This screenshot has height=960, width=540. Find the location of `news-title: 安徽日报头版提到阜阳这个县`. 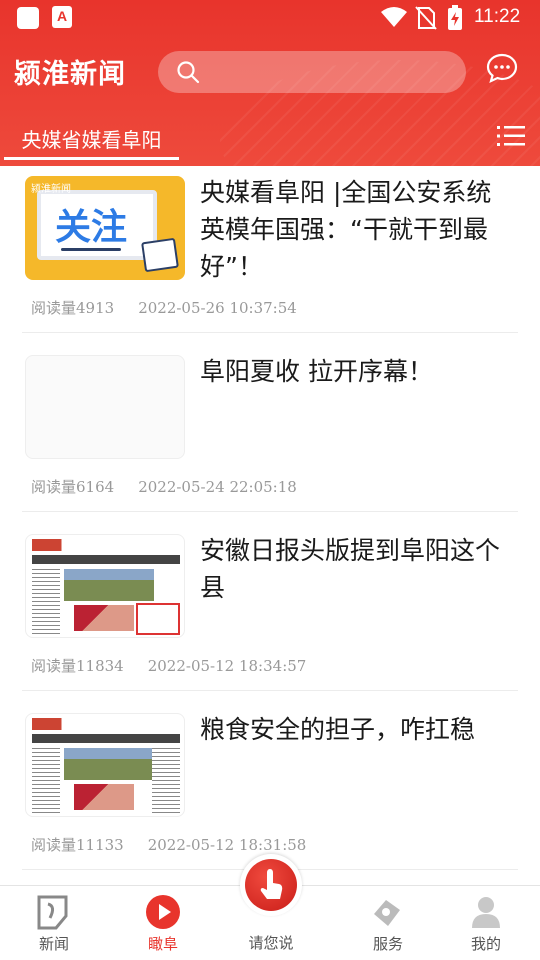

news-title: 安徽日报头版提到阜阳这个县 is located at coordinates (350, 569).